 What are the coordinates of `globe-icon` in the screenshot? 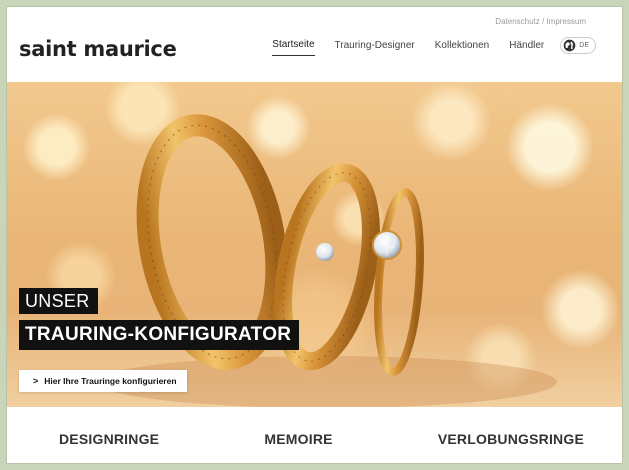 It's located at (569, 45).